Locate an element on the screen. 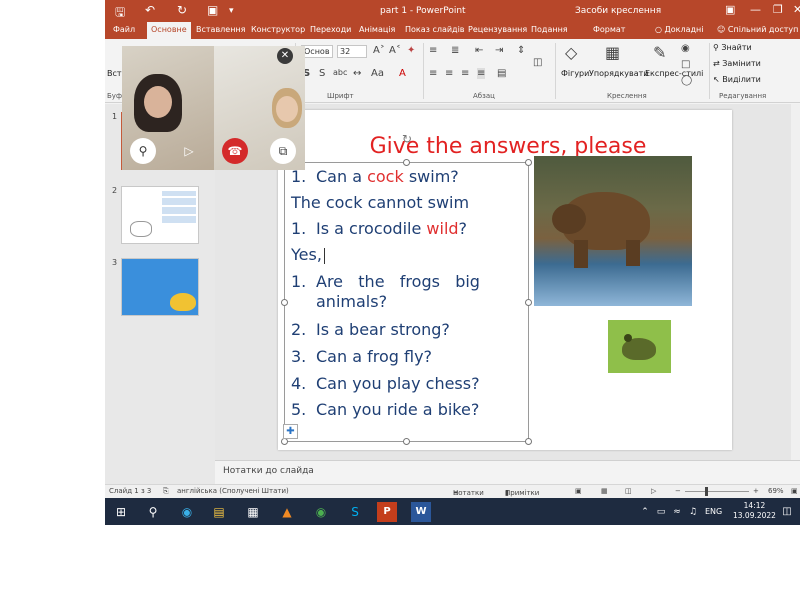 The height and width of the screenshot is (591, 800). notifications-icon: ◫ is located at coordinates (787, 512).